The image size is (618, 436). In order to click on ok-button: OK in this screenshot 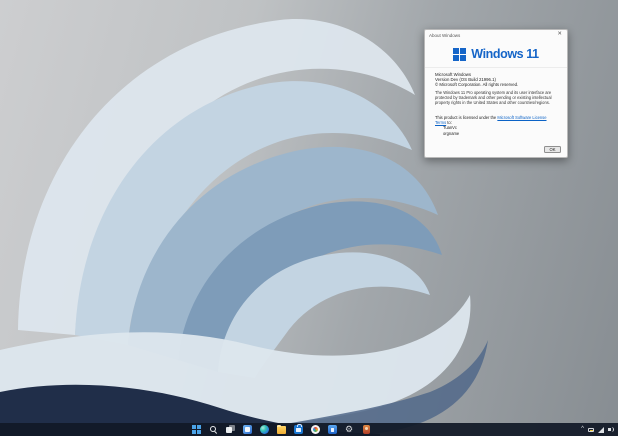, I will do `click(552, 149)`.